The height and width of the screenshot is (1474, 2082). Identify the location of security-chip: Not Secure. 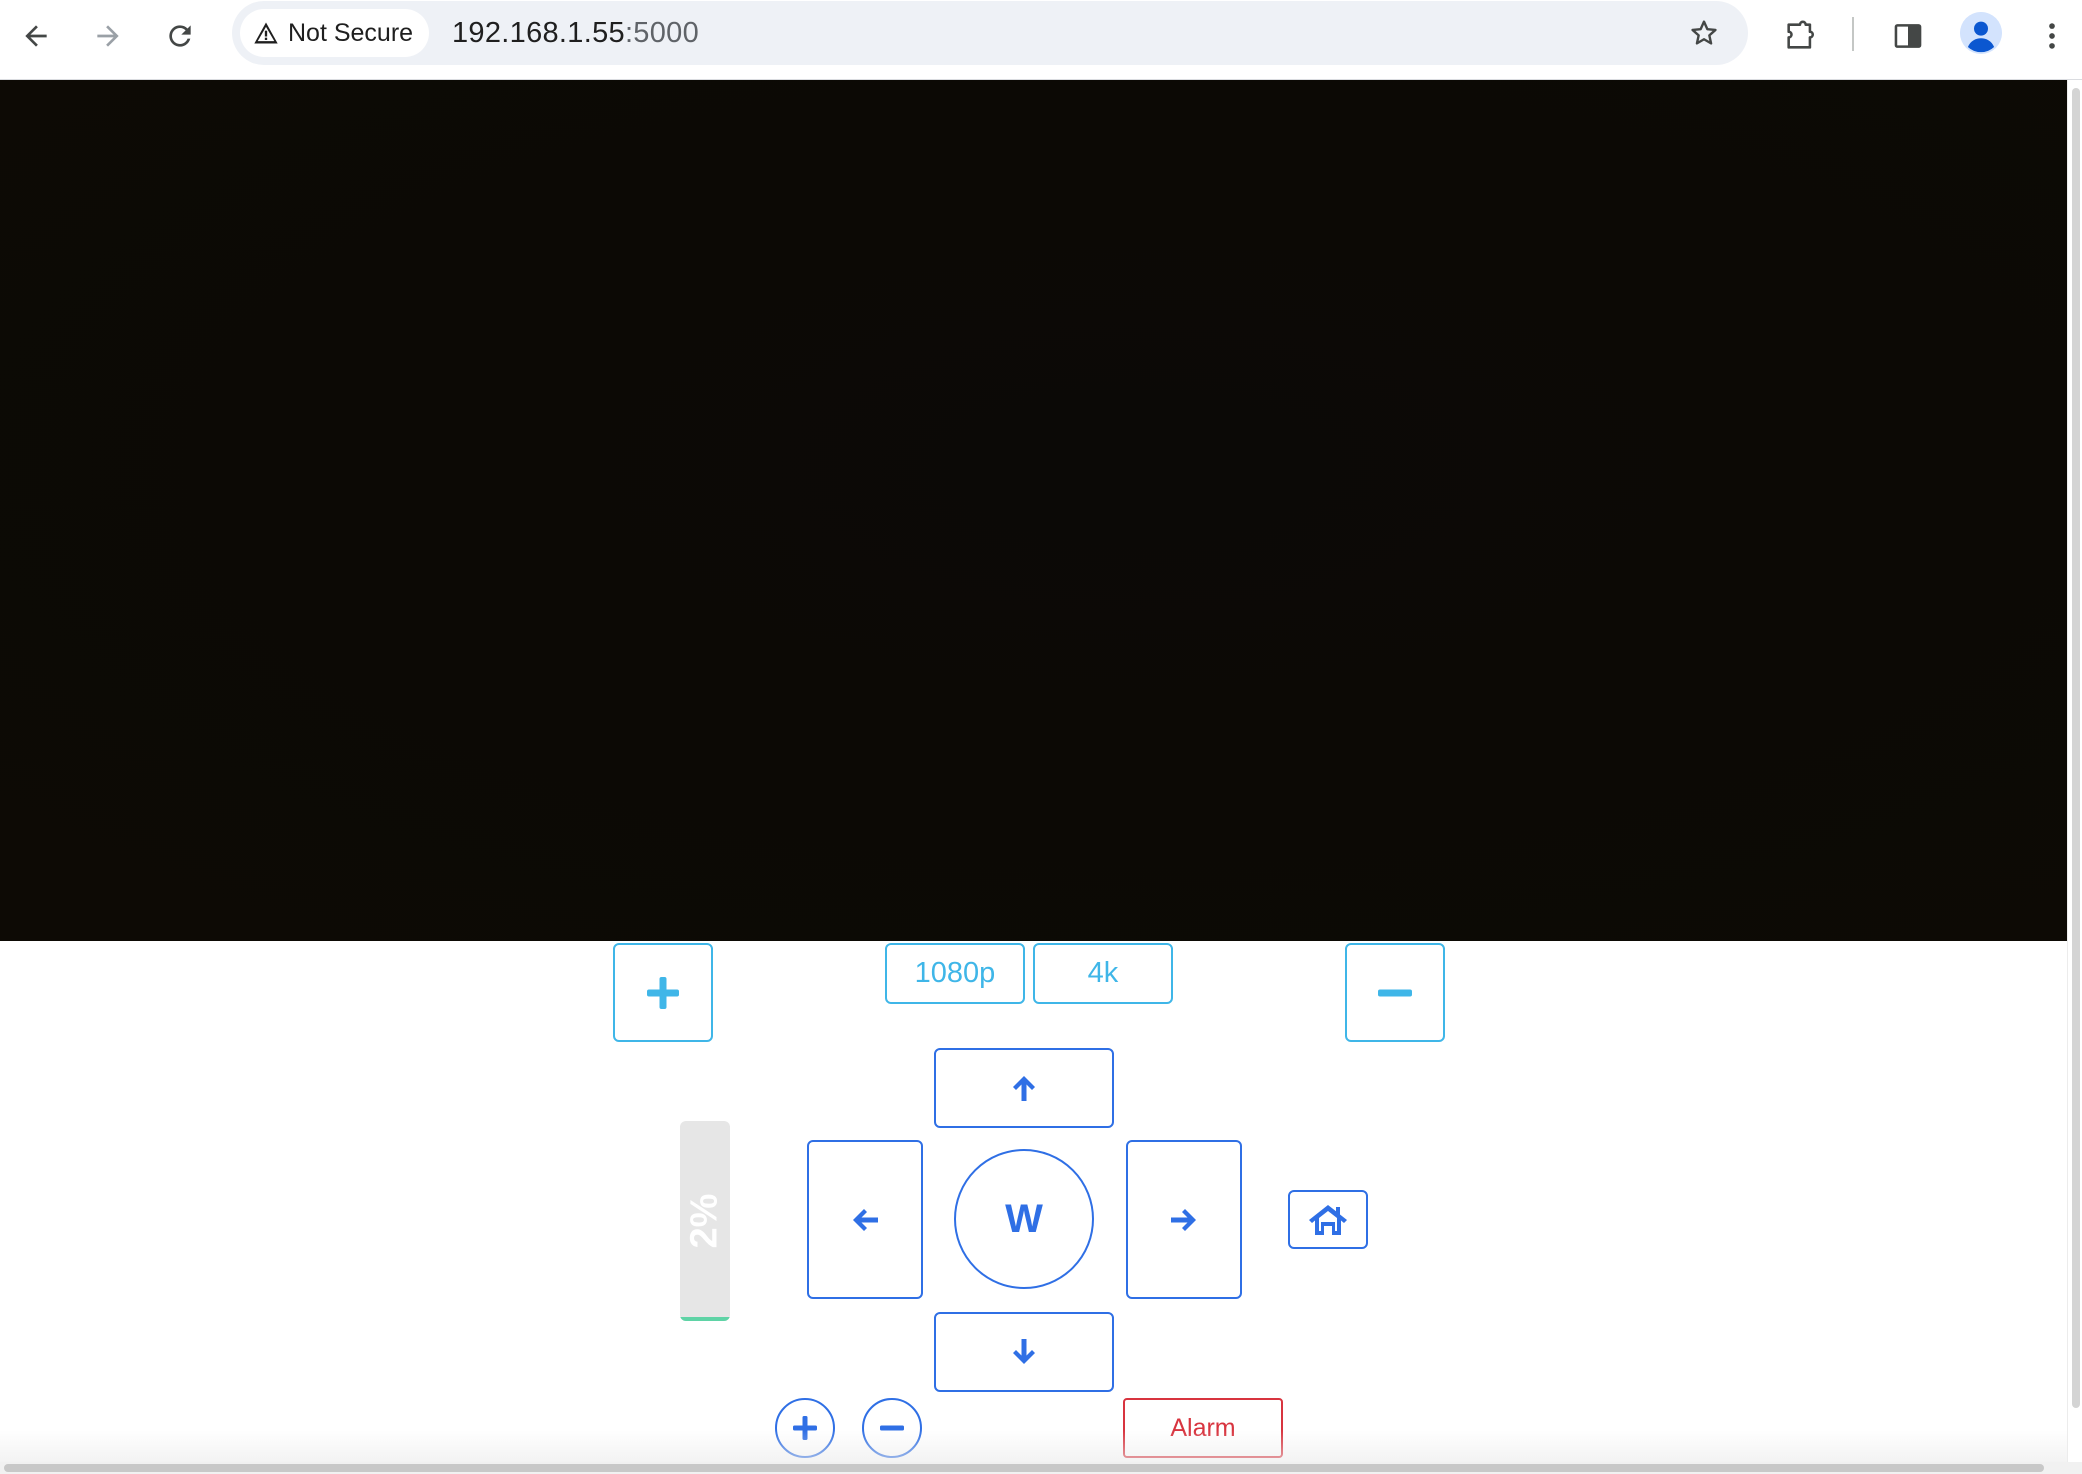
(335, 33).